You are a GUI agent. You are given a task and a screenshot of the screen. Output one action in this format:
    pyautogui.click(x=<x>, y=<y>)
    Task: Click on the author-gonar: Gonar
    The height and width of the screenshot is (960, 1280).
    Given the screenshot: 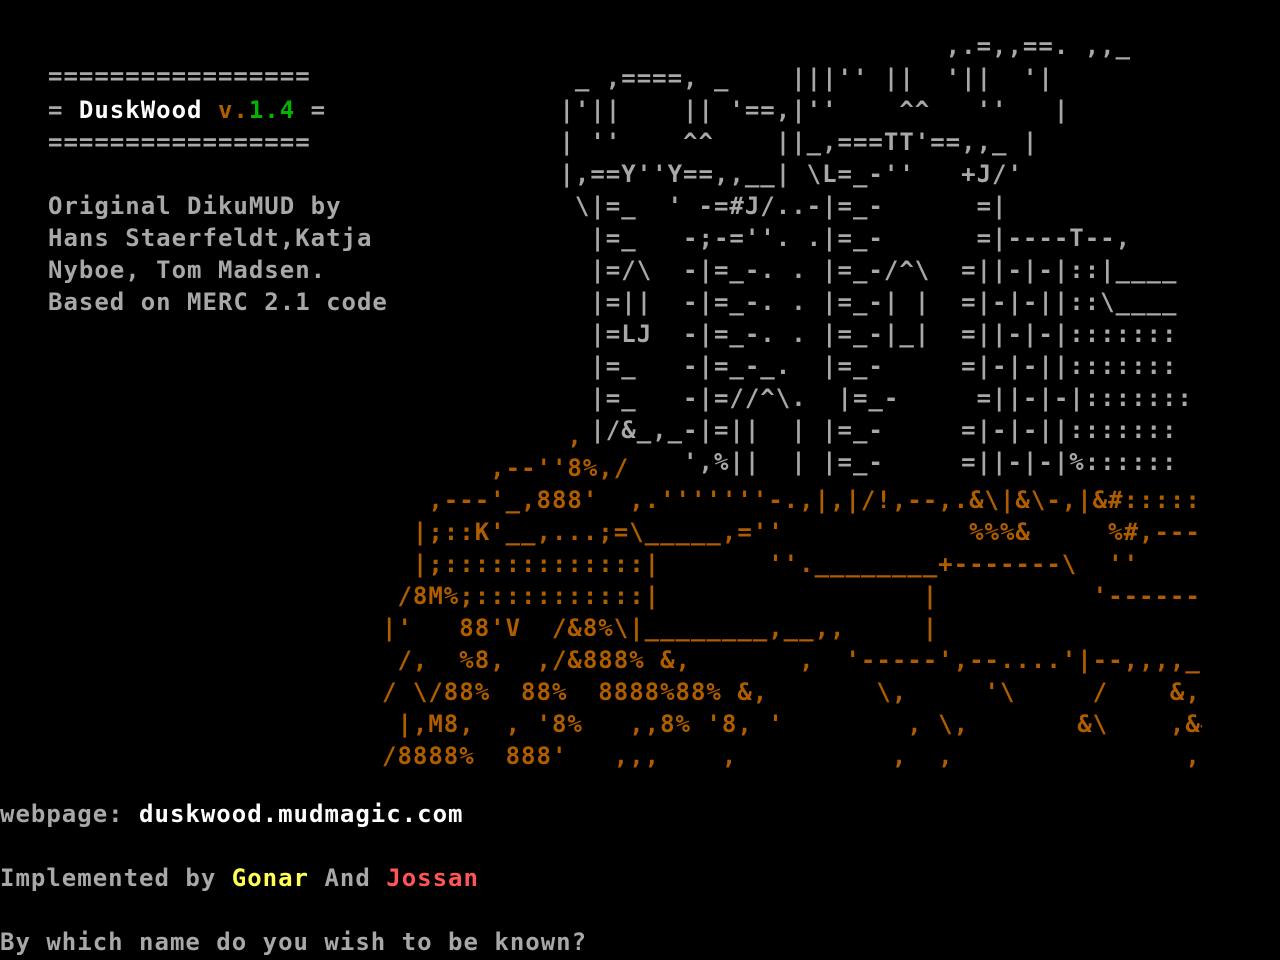 What is the action you would take?
    pyautogui.click(x=270, y=878)
    